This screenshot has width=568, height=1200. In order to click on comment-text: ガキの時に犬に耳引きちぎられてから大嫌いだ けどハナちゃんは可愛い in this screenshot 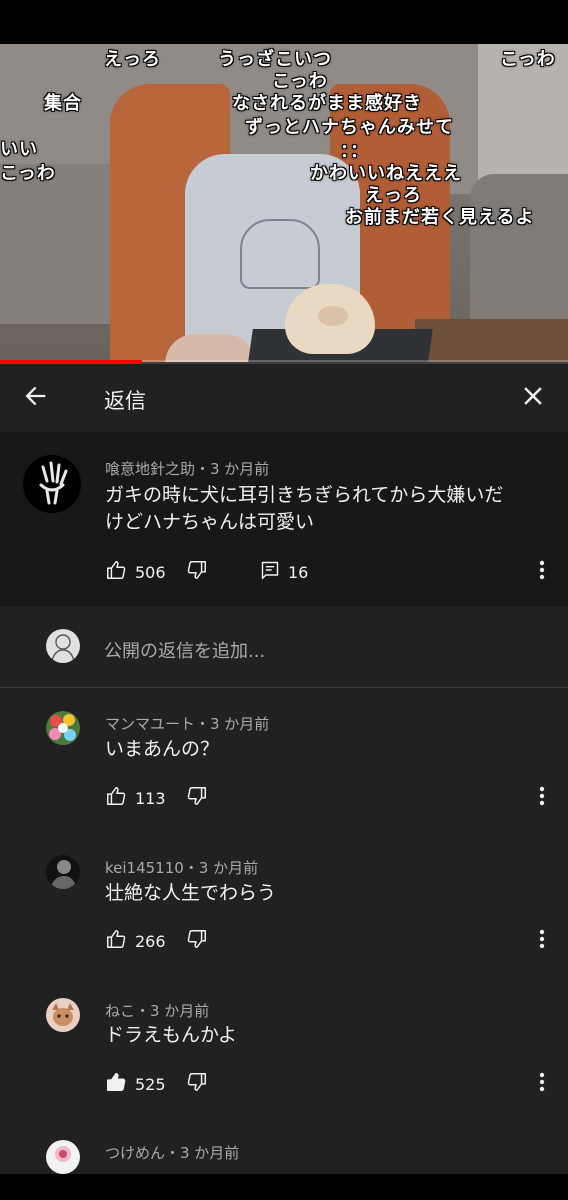, I will do `click(330, 509)`.